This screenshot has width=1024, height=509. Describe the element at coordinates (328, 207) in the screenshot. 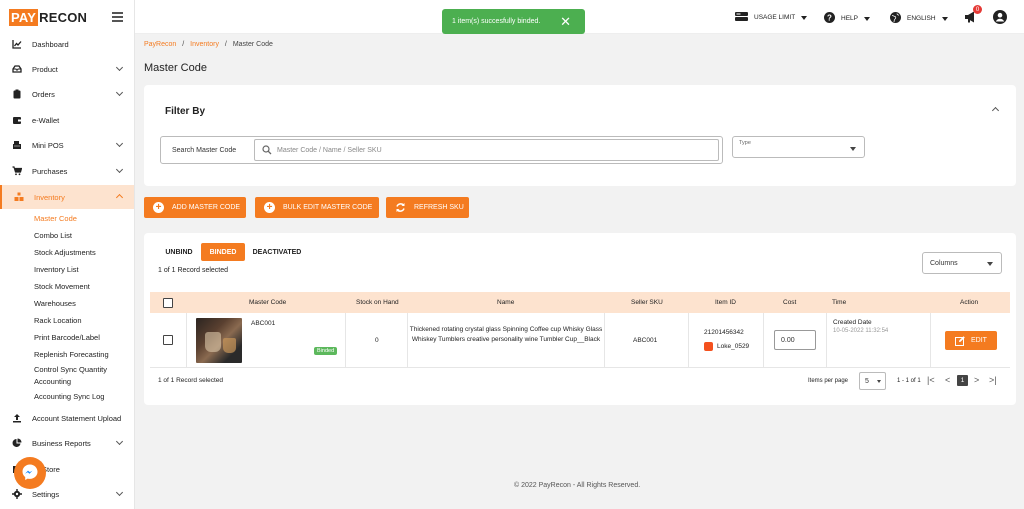

I see `bulk-edit-label: BULK EDIT MASTER CODE` at that location.